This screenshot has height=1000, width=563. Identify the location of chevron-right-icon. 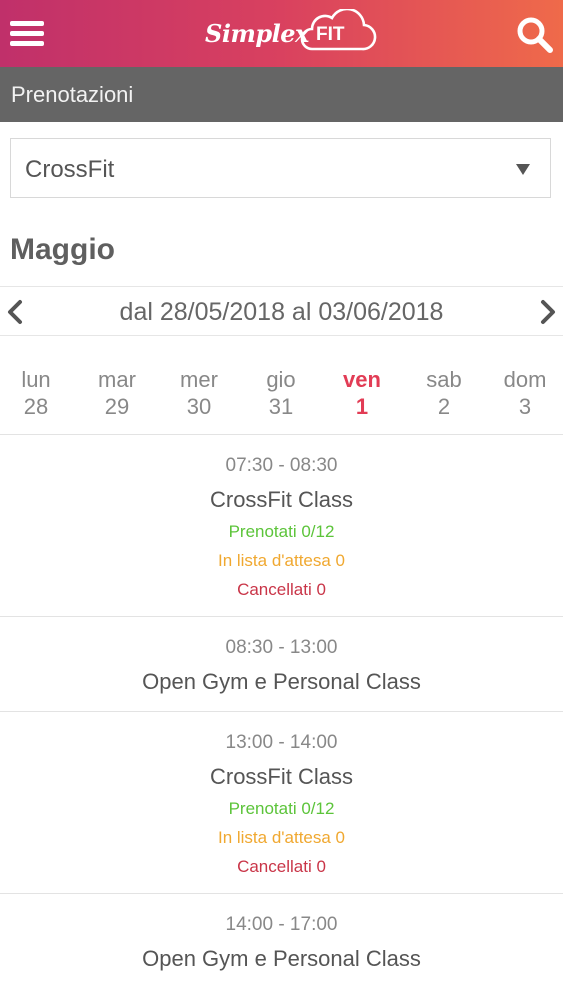
(548, 312).